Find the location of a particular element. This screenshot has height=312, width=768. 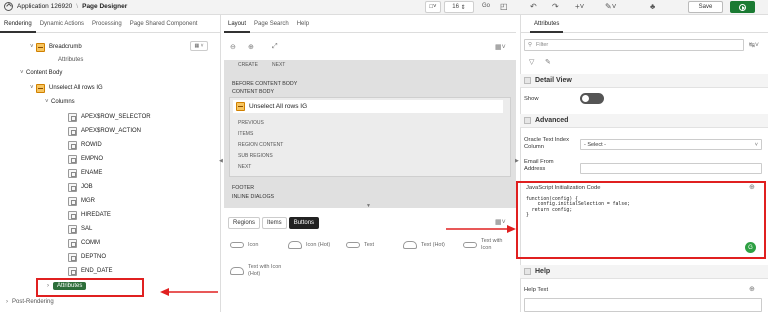

tree-column: JOB is located at coordinates (80, 187).